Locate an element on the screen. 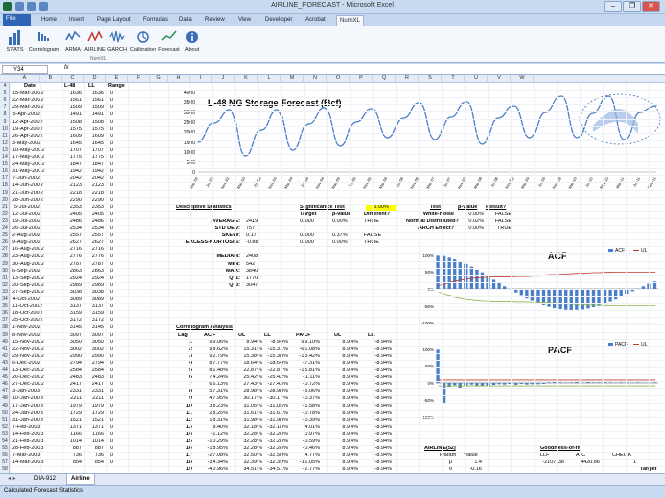 Image resolution: width=665 pixels, height=498 pixels. row-header: 51 is located at coordinates (5, 420).